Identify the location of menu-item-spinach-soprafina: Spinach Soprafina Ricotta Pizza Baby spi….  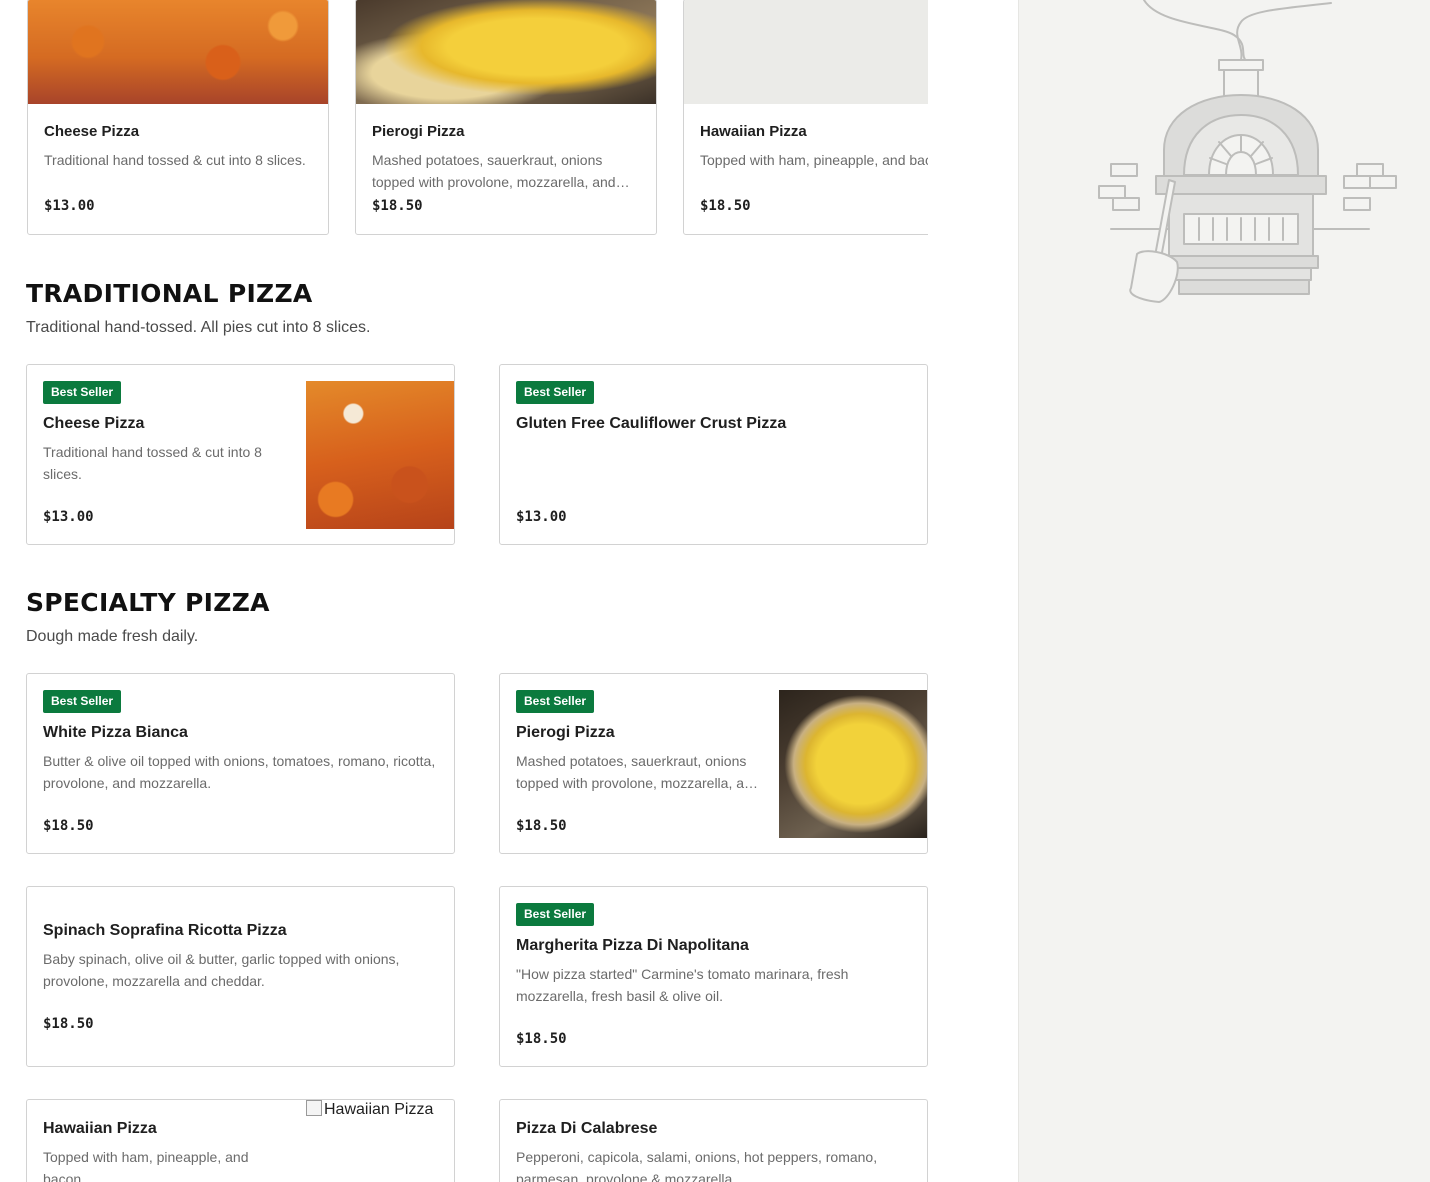
(240, 976).